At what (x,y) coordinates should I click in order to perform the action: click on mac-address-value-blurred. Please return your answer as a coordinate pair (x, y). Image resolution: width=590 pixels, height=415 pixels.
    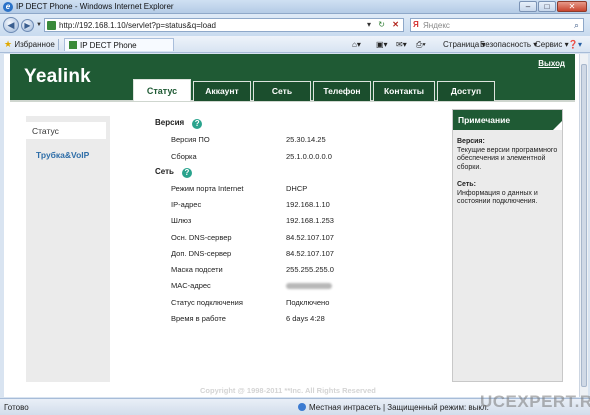
    Looking at the image, I should click on (309, 285).